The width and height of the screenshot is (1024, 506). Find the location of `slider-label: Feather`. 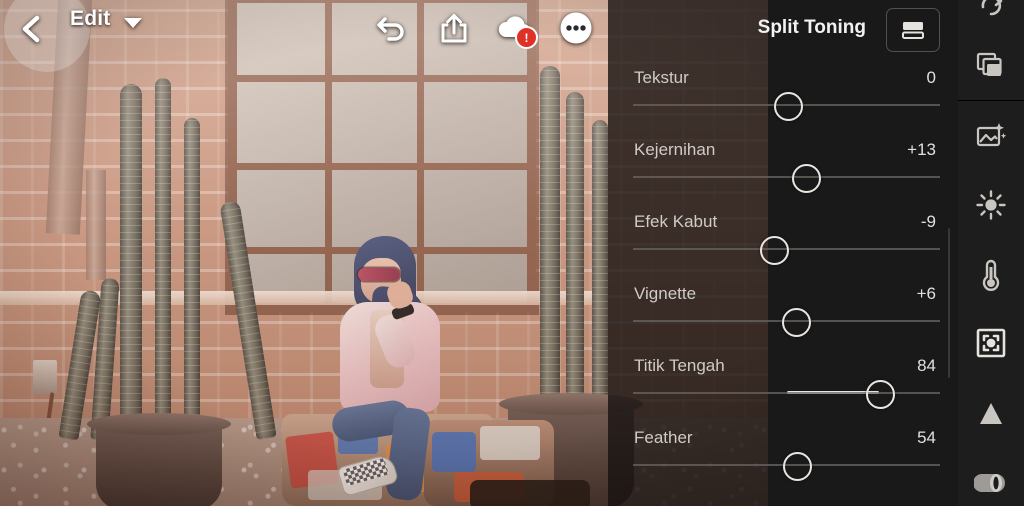

slider-label: Feather is located at coordinates (663, 437).